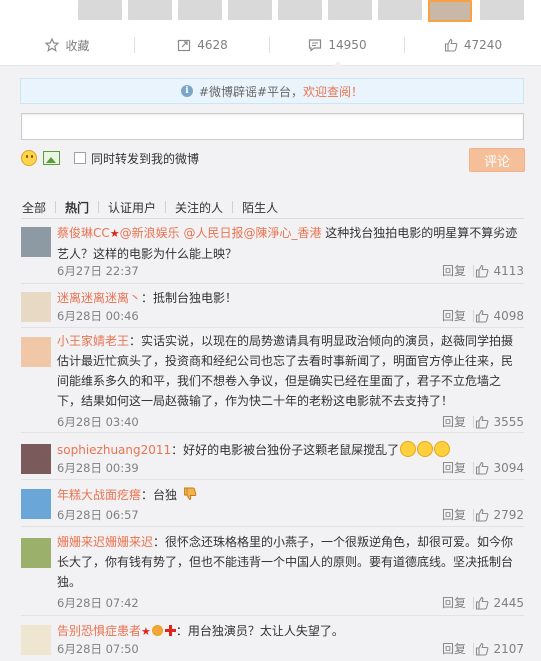 The image size is (541, 661). Describe the element at coordinates (499, 422) in the screenshot. I see `comment-like-button: 3555` at that location.